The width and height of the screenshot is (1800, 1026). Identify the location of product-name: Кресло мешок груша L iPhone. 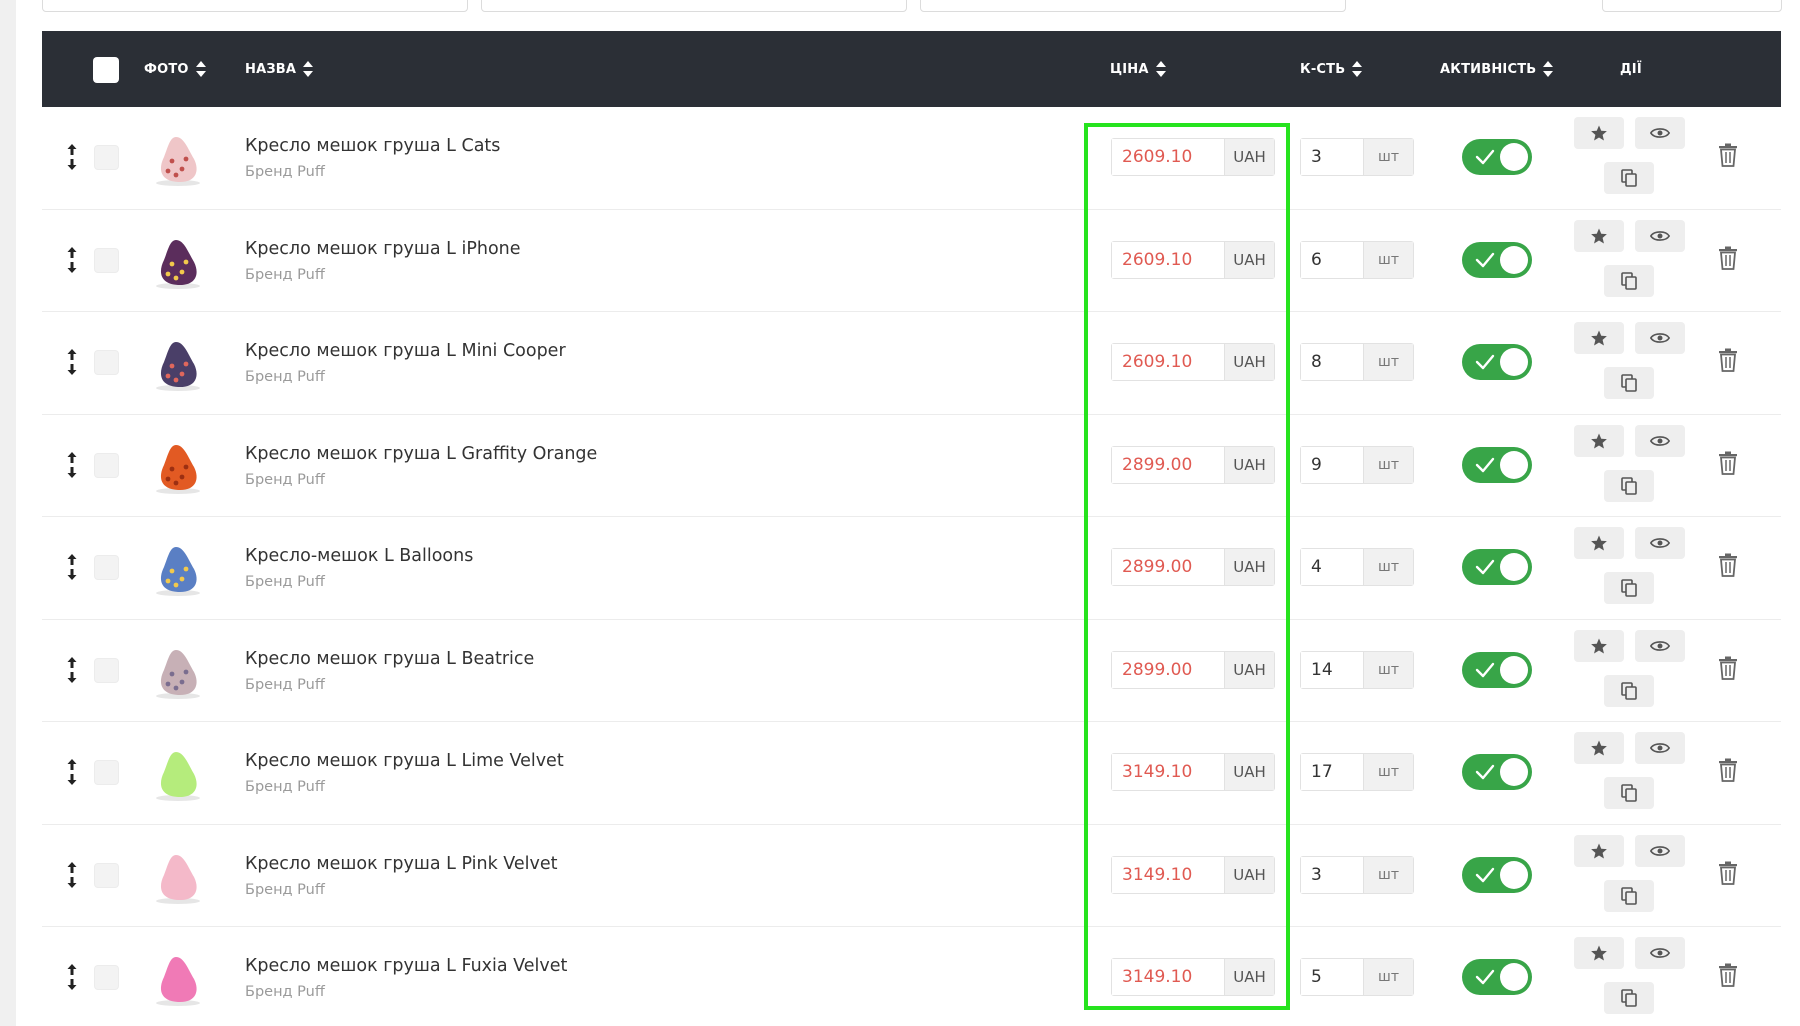
(383, 249).